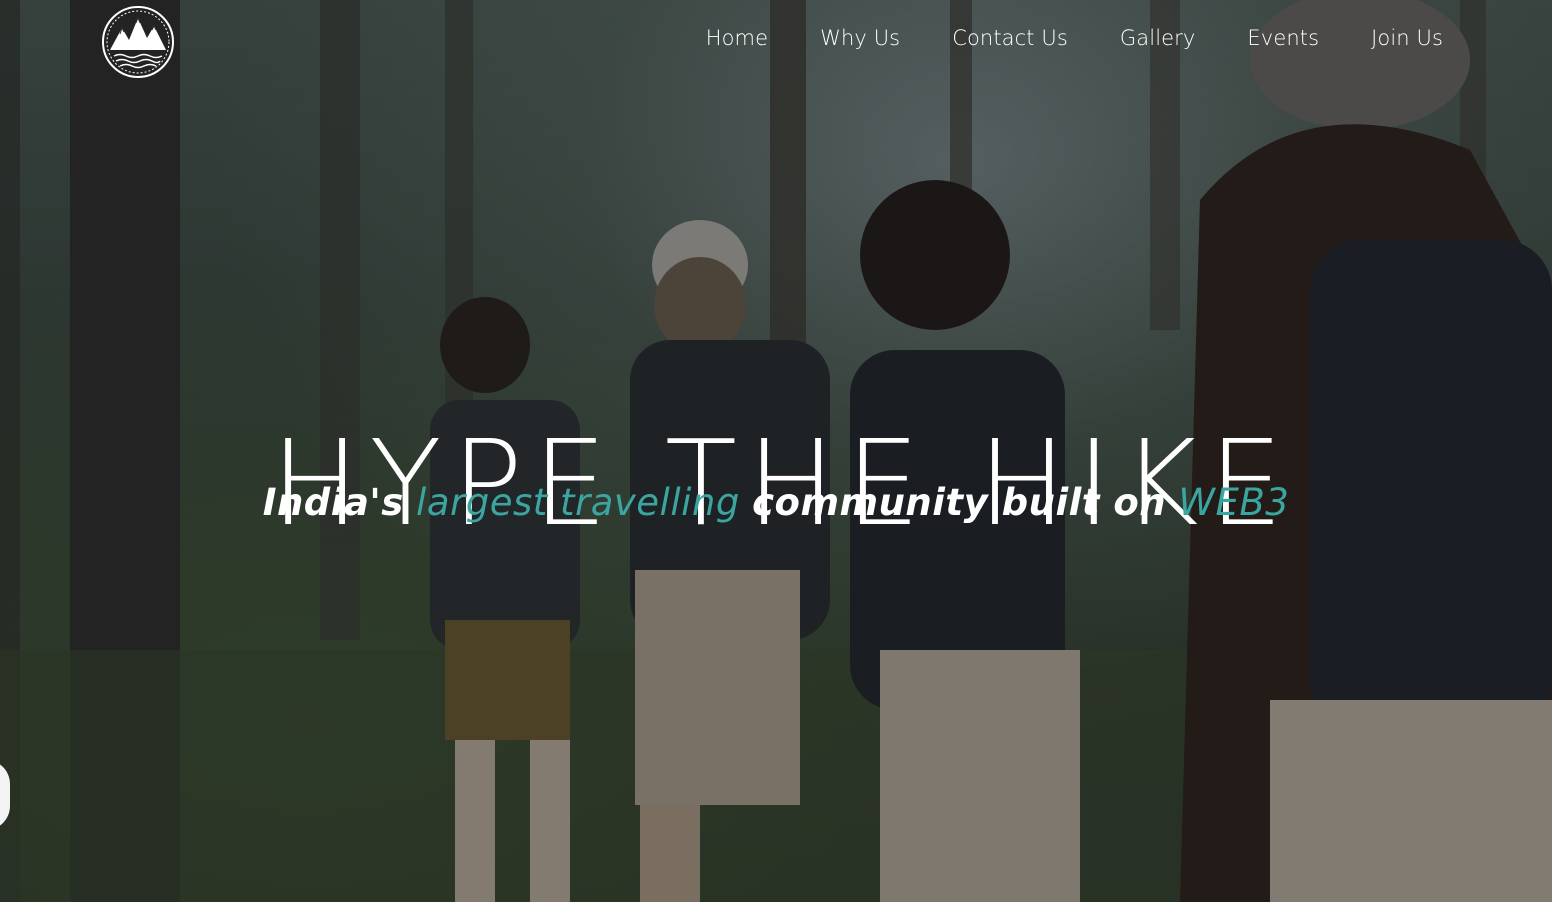 The height and width of the screenshot is (902, 1552). I want to click on mountain-logo-icon, so click(138, 42).